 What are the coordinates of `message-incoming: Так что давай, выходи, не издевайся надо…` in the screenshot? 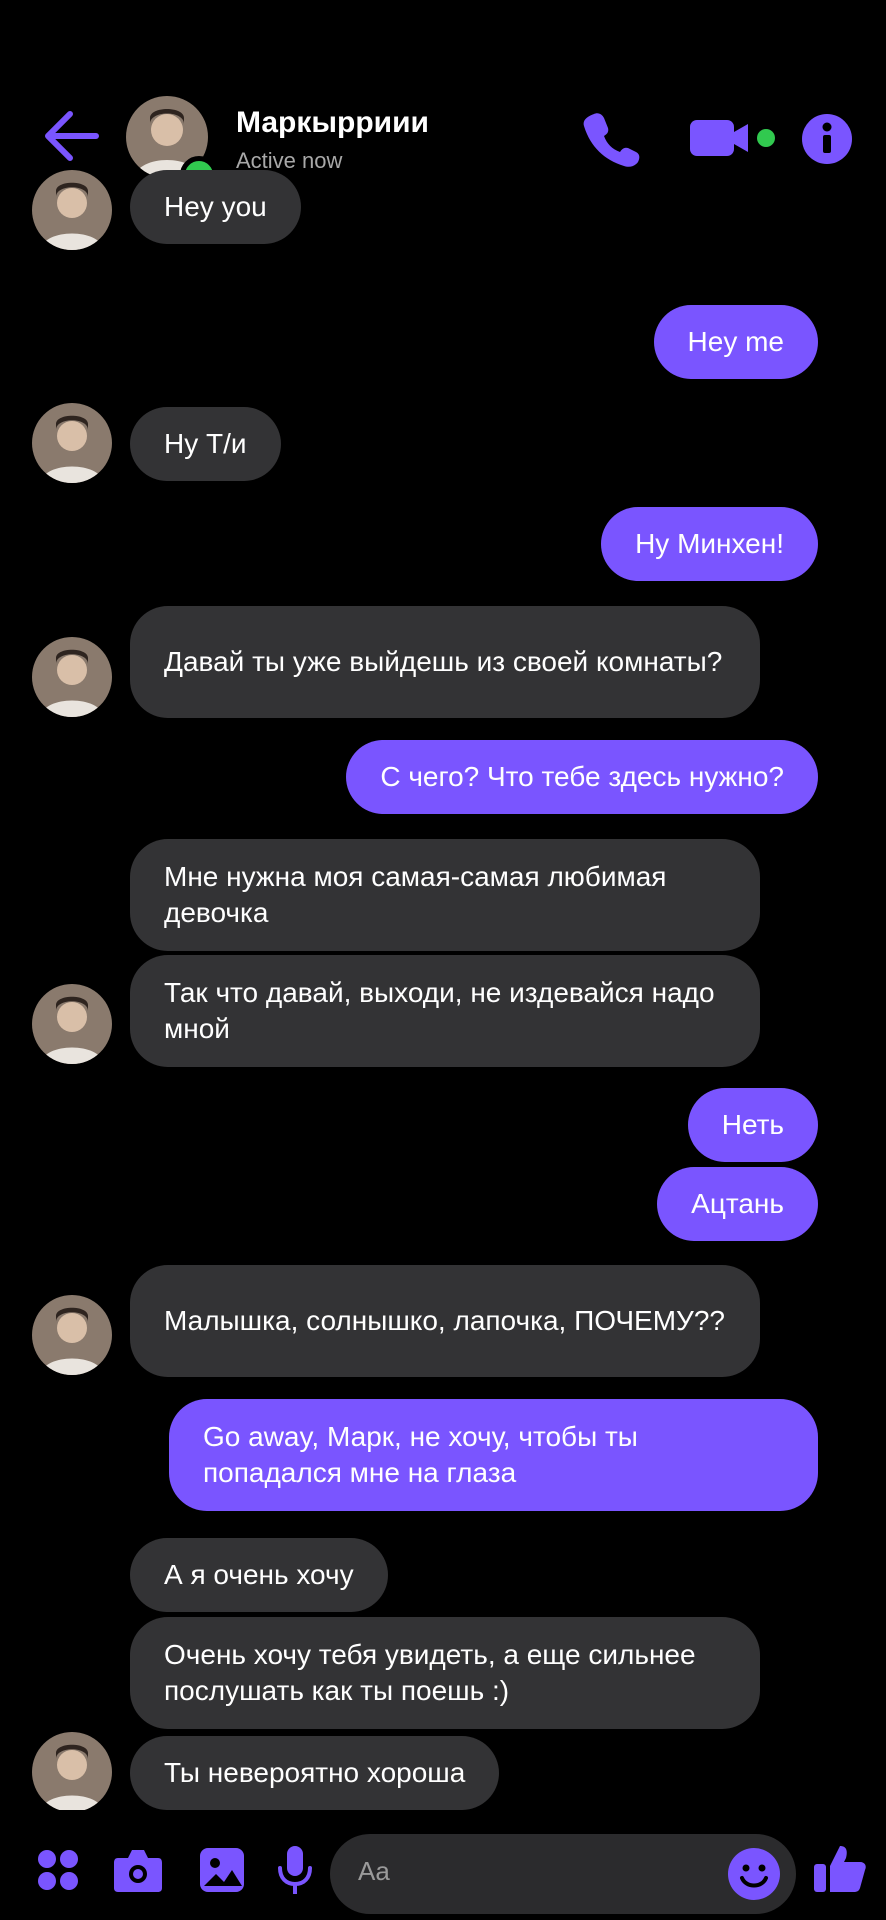 It's located at (445, 1011).